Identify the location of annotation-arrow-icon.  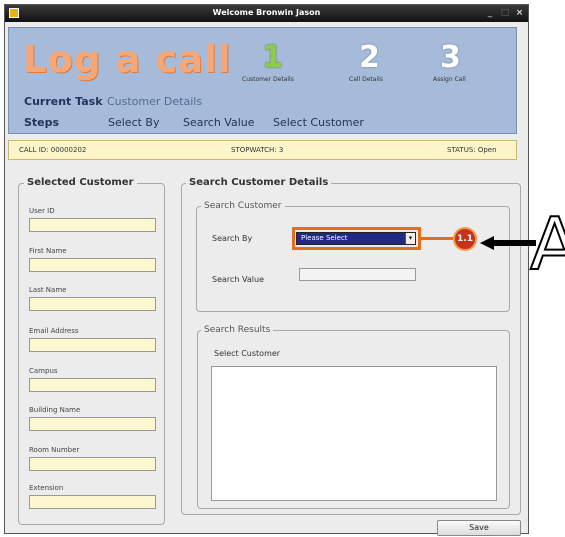
(508, 243).